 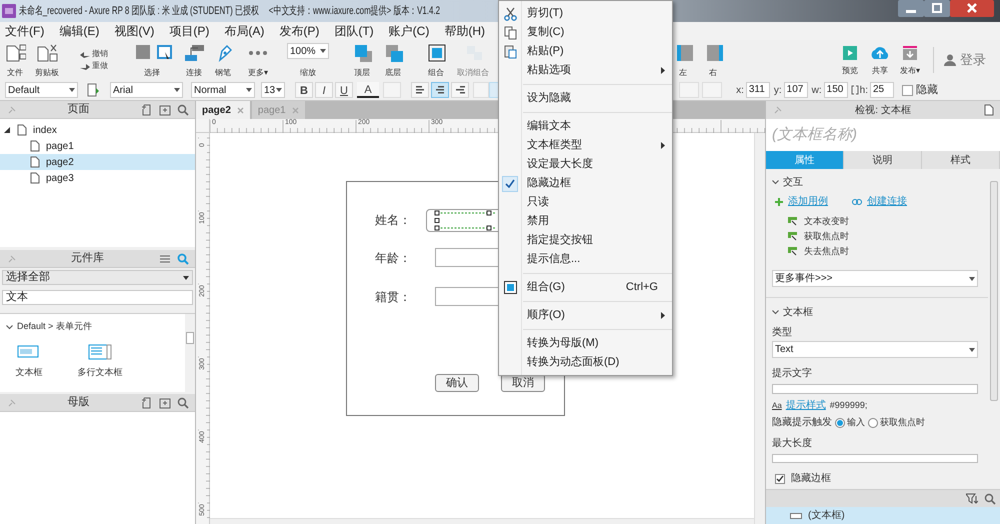 I want to click on menu-item: 帮助(H), so click(x=464, y=31).